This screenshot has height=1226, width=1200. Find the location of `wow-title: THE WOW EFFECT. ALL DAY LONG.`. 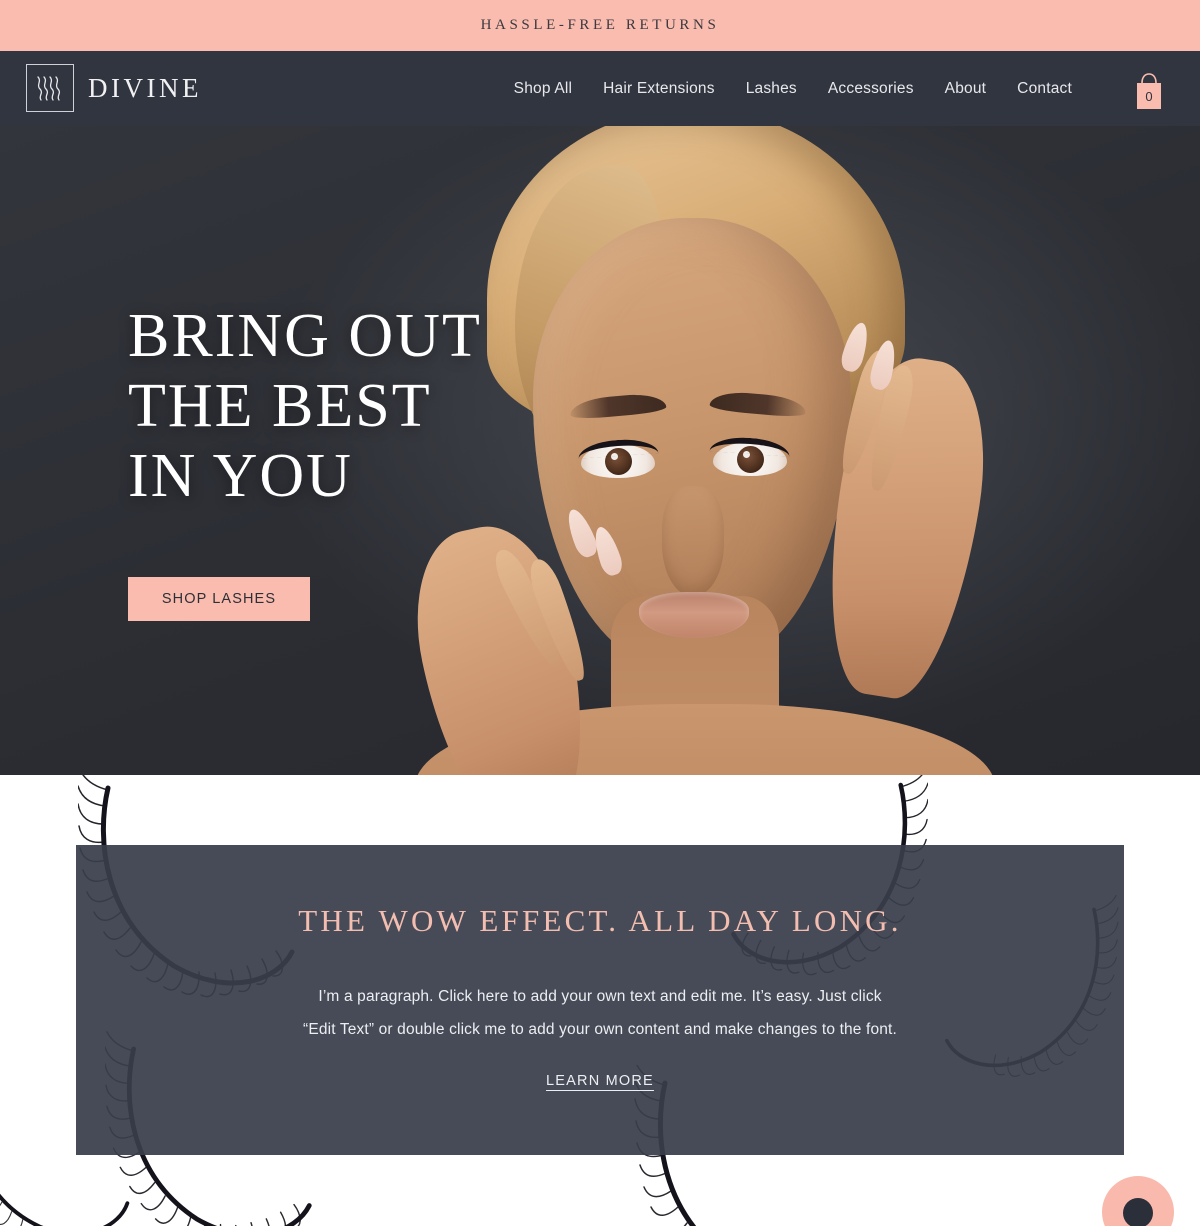

wow-title: THE WOW EFFECT. ALL DAY LONG. is located at coordinates (600, 920).